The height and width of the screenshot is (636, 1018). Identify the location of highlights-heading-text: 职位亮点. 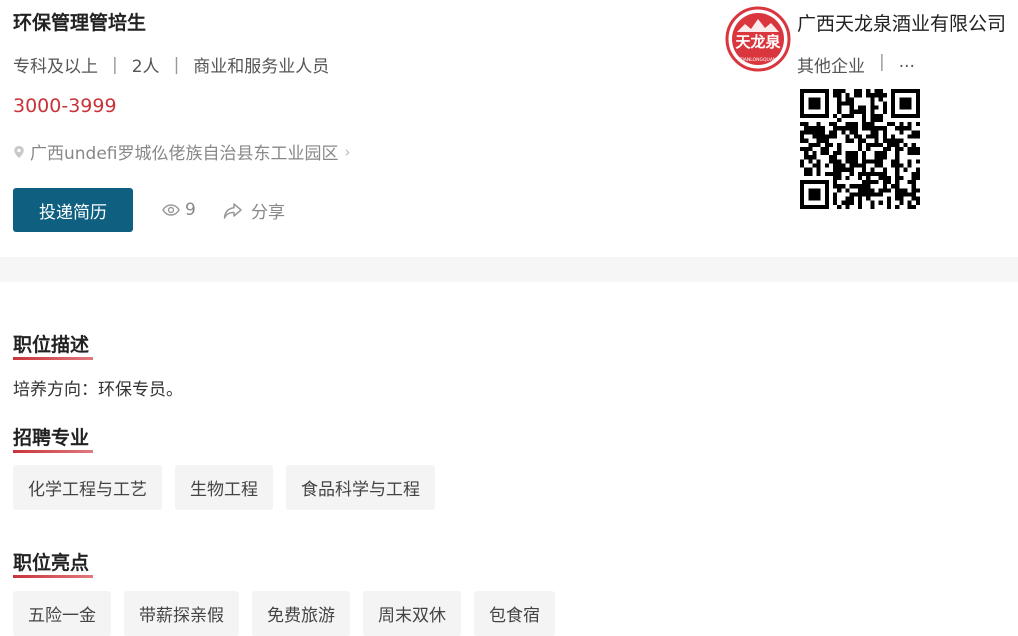
(51, 563).